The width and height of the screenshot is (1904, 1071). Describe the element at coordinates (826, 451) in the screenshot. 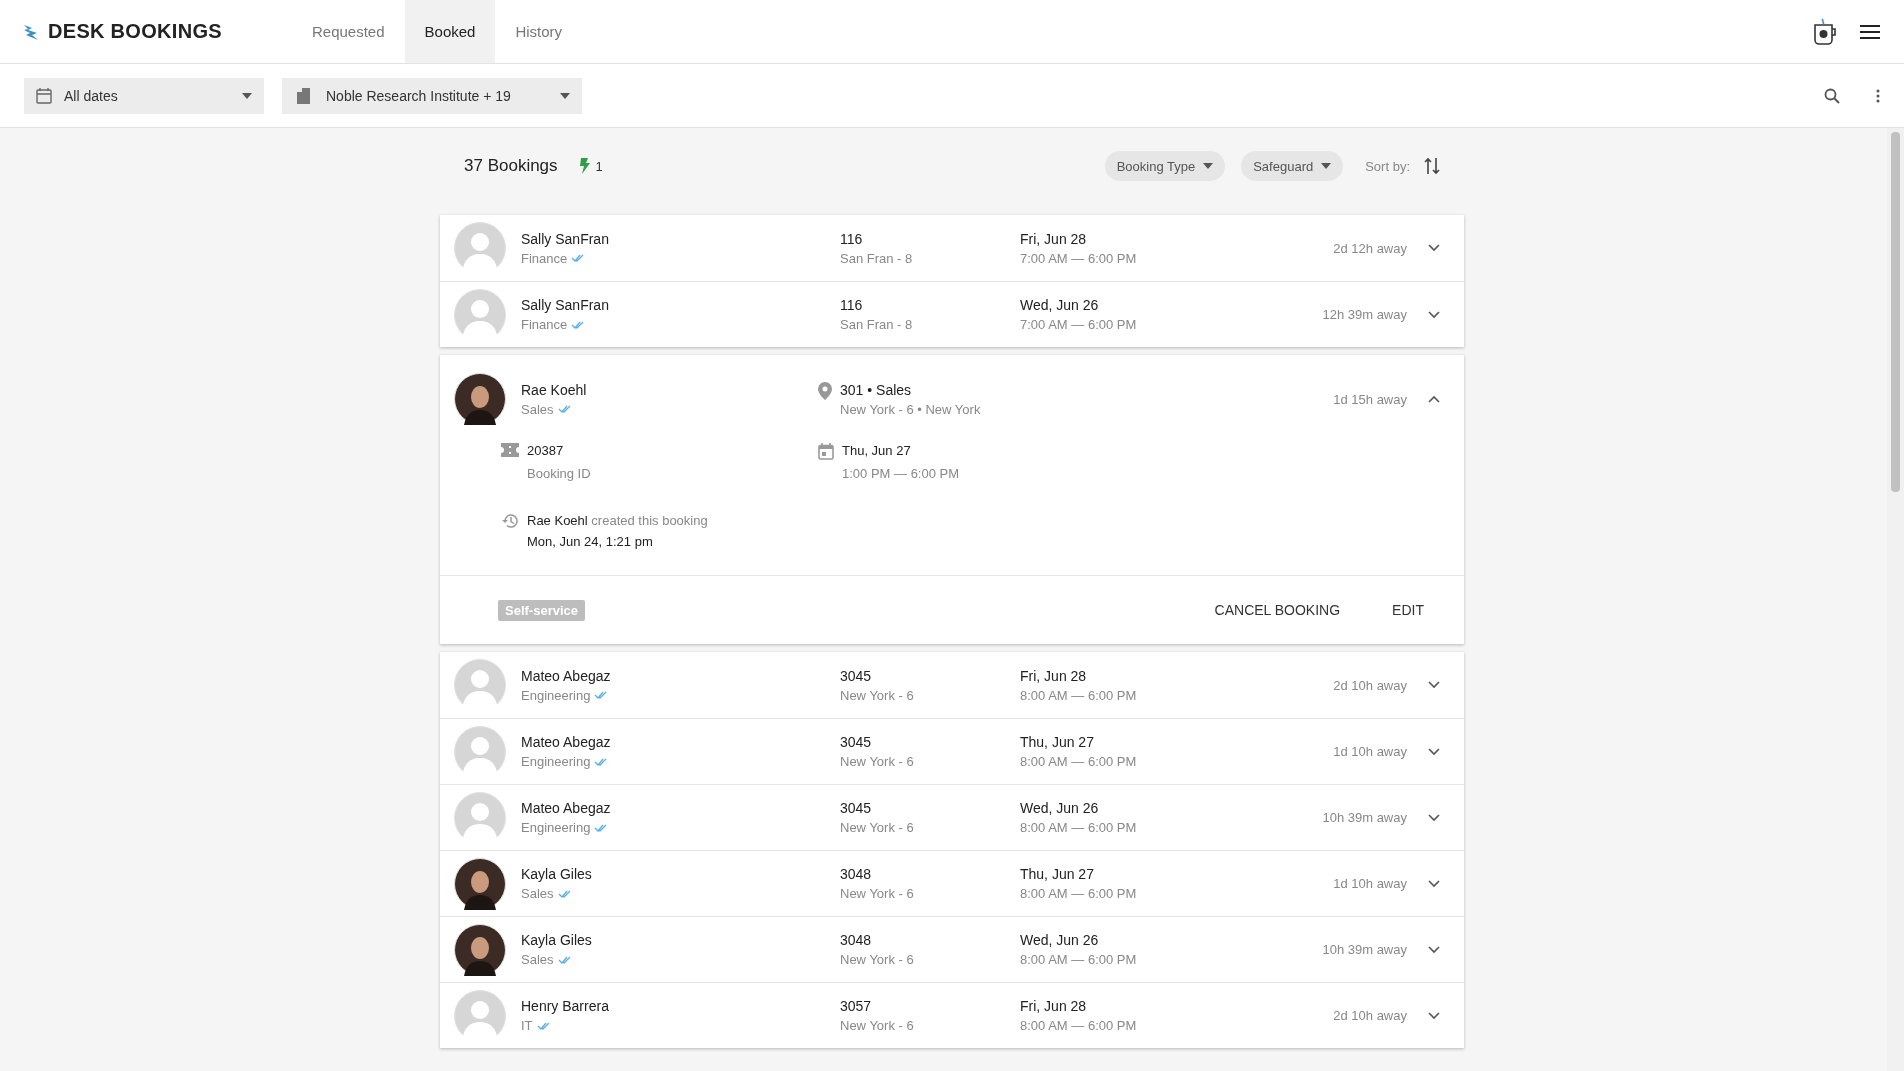

I see `calendar-icon` at that location.